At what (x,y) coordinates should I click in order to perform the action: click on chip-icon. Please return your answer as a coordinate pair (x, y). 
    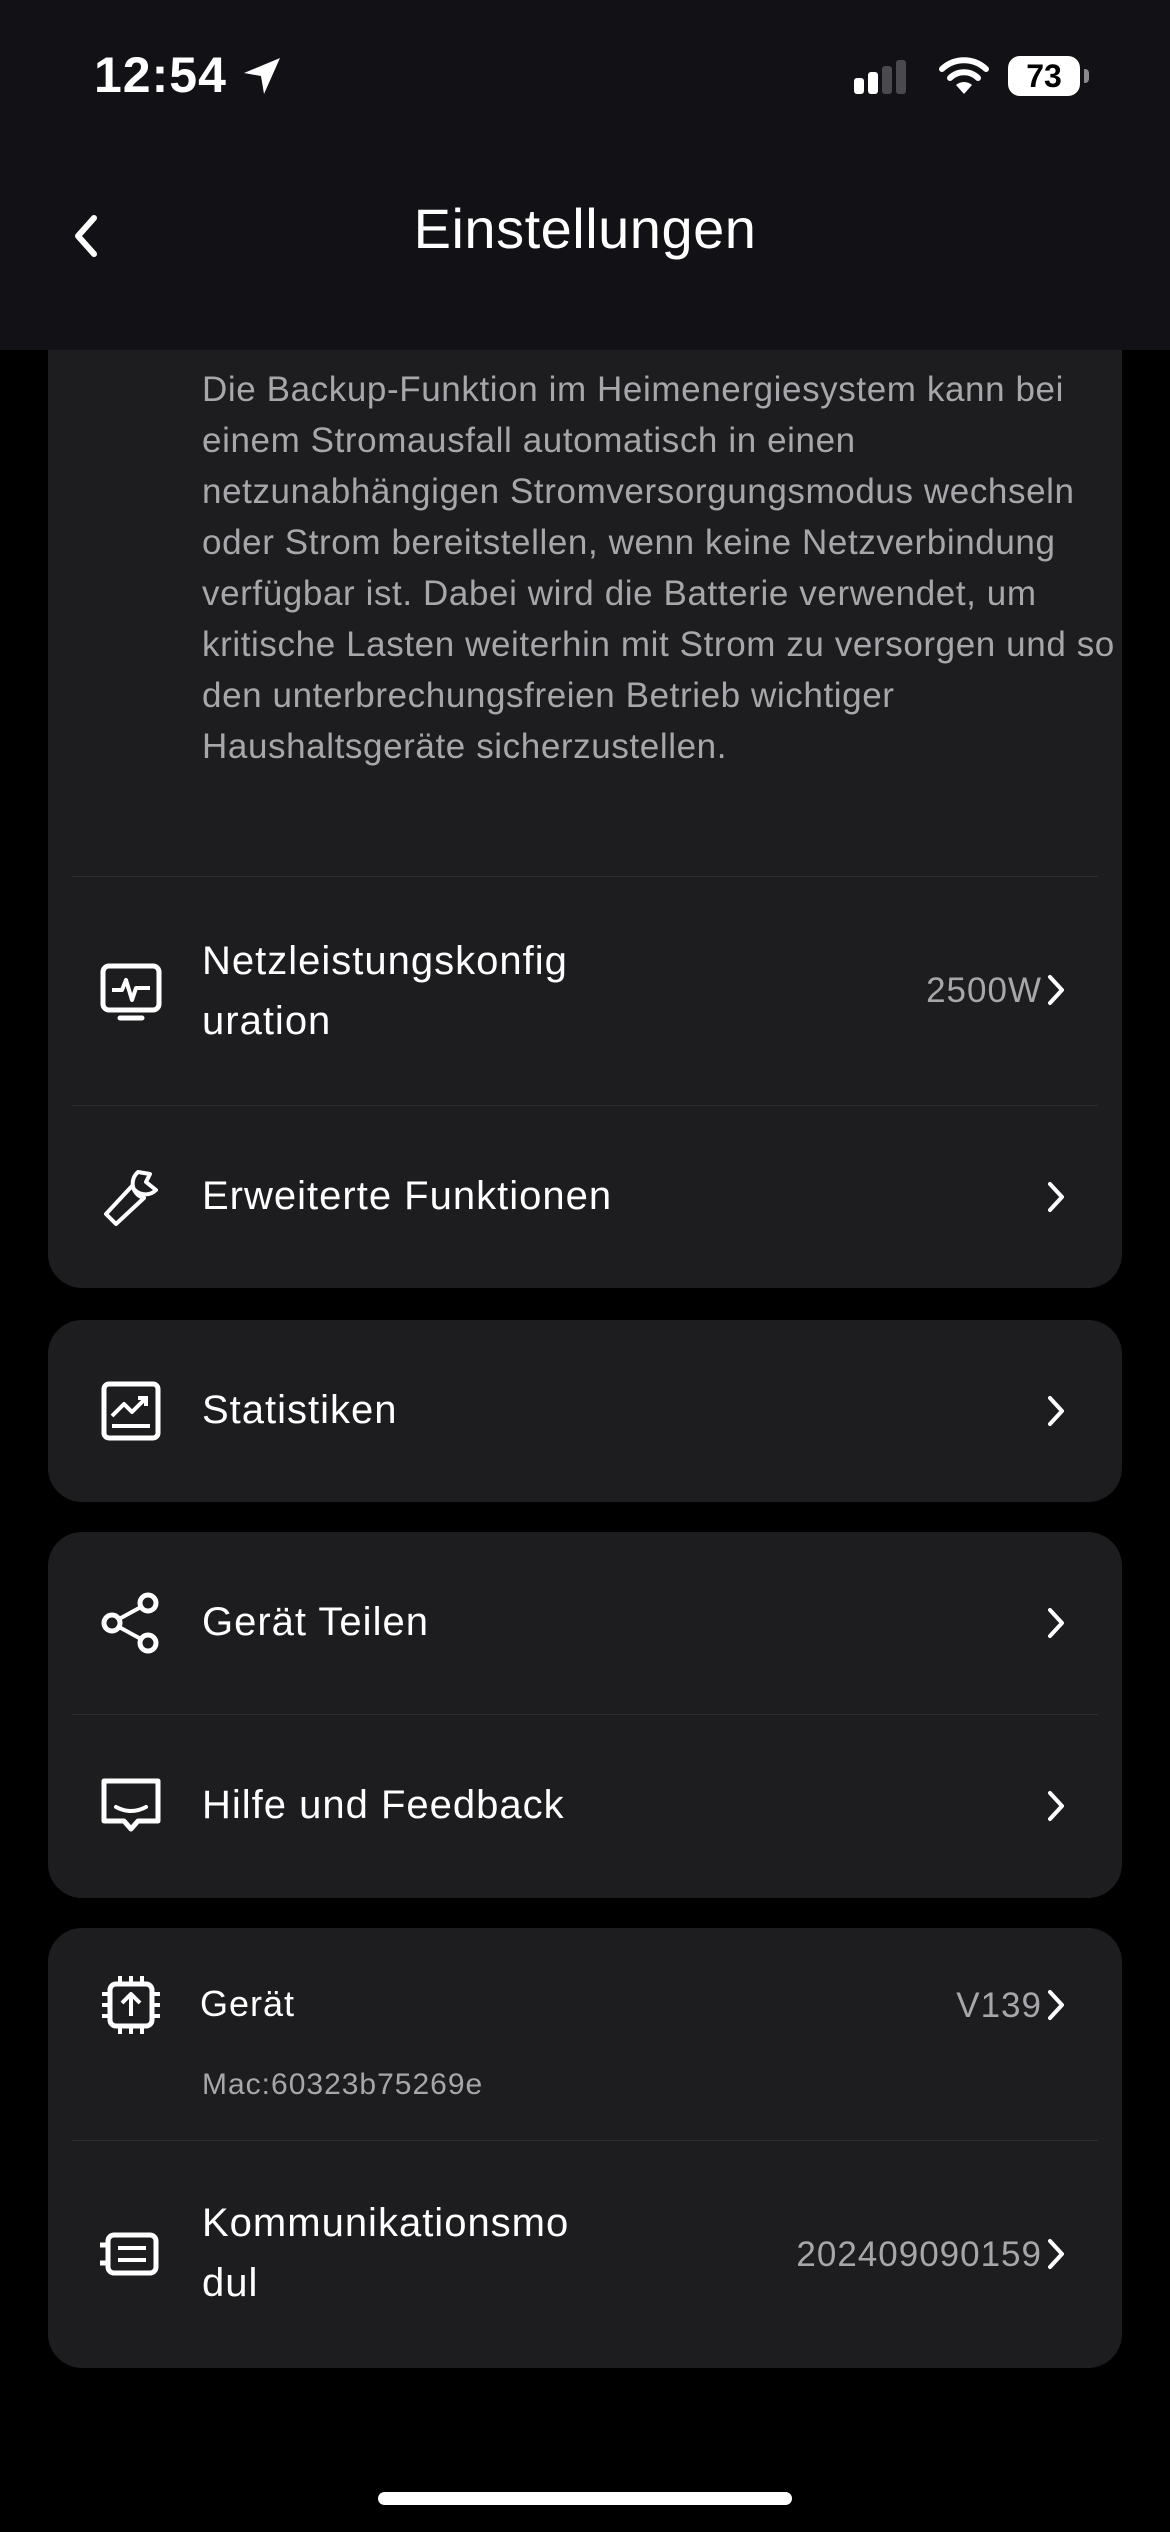
    Looking at the image, I should click on (131, 2005).